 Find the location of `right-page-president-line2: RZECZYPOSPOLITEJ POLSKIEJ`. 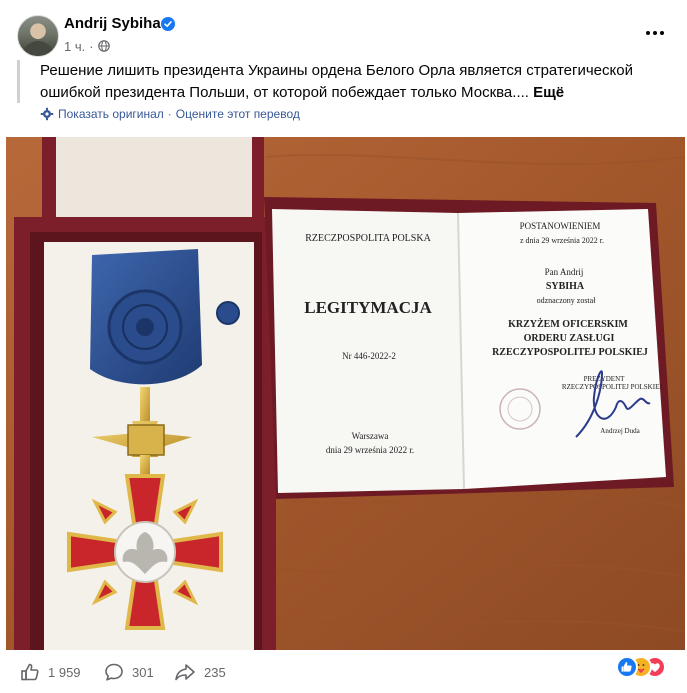

right-page-president-line2: RZECZYPOSPOLITEJ POLSKIEJ is located at coordinates (612, 387).